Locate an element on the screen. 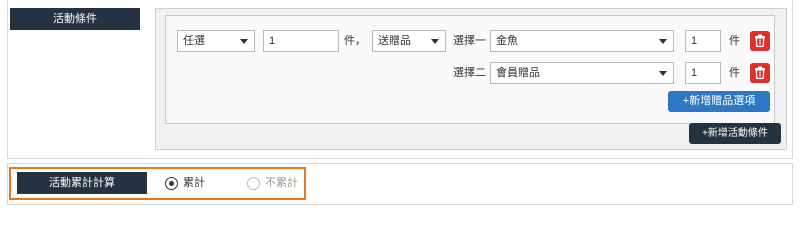 This screenshot has width=800, height=240. accumulate-radio is located at coordinates (171, 183).